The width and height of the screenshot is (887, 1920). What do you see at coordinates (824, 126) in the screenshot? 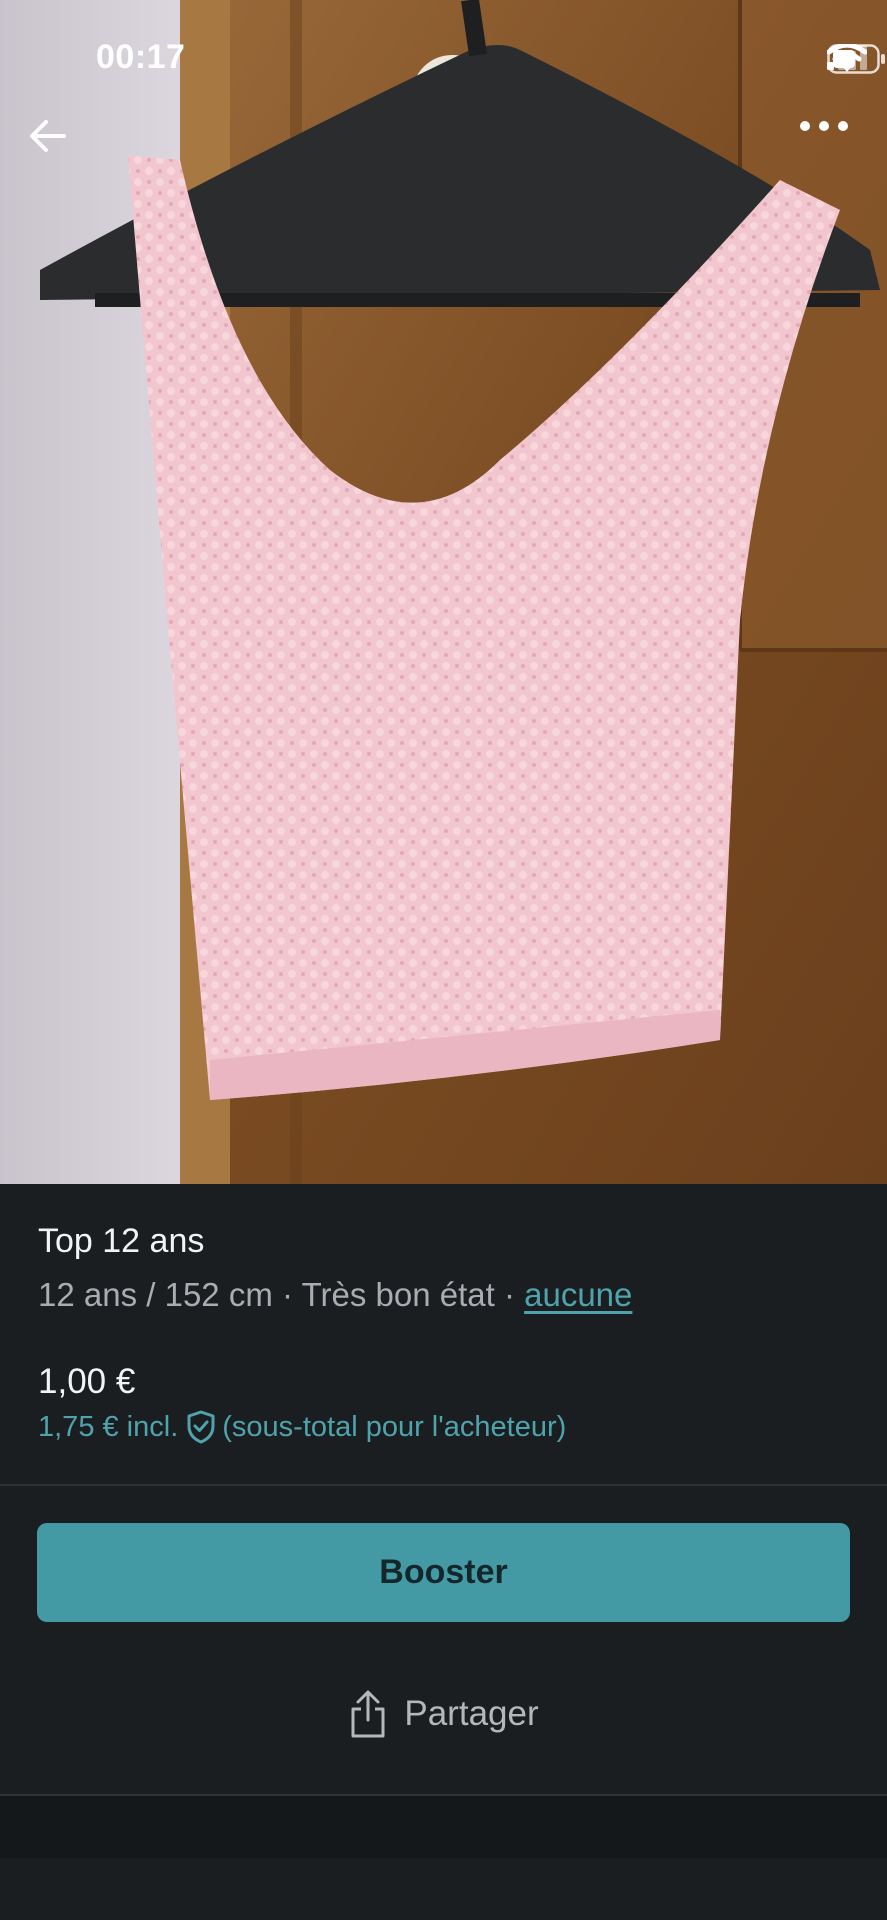
I see `more-horizontal-icon` at bounding box center [824, 126].